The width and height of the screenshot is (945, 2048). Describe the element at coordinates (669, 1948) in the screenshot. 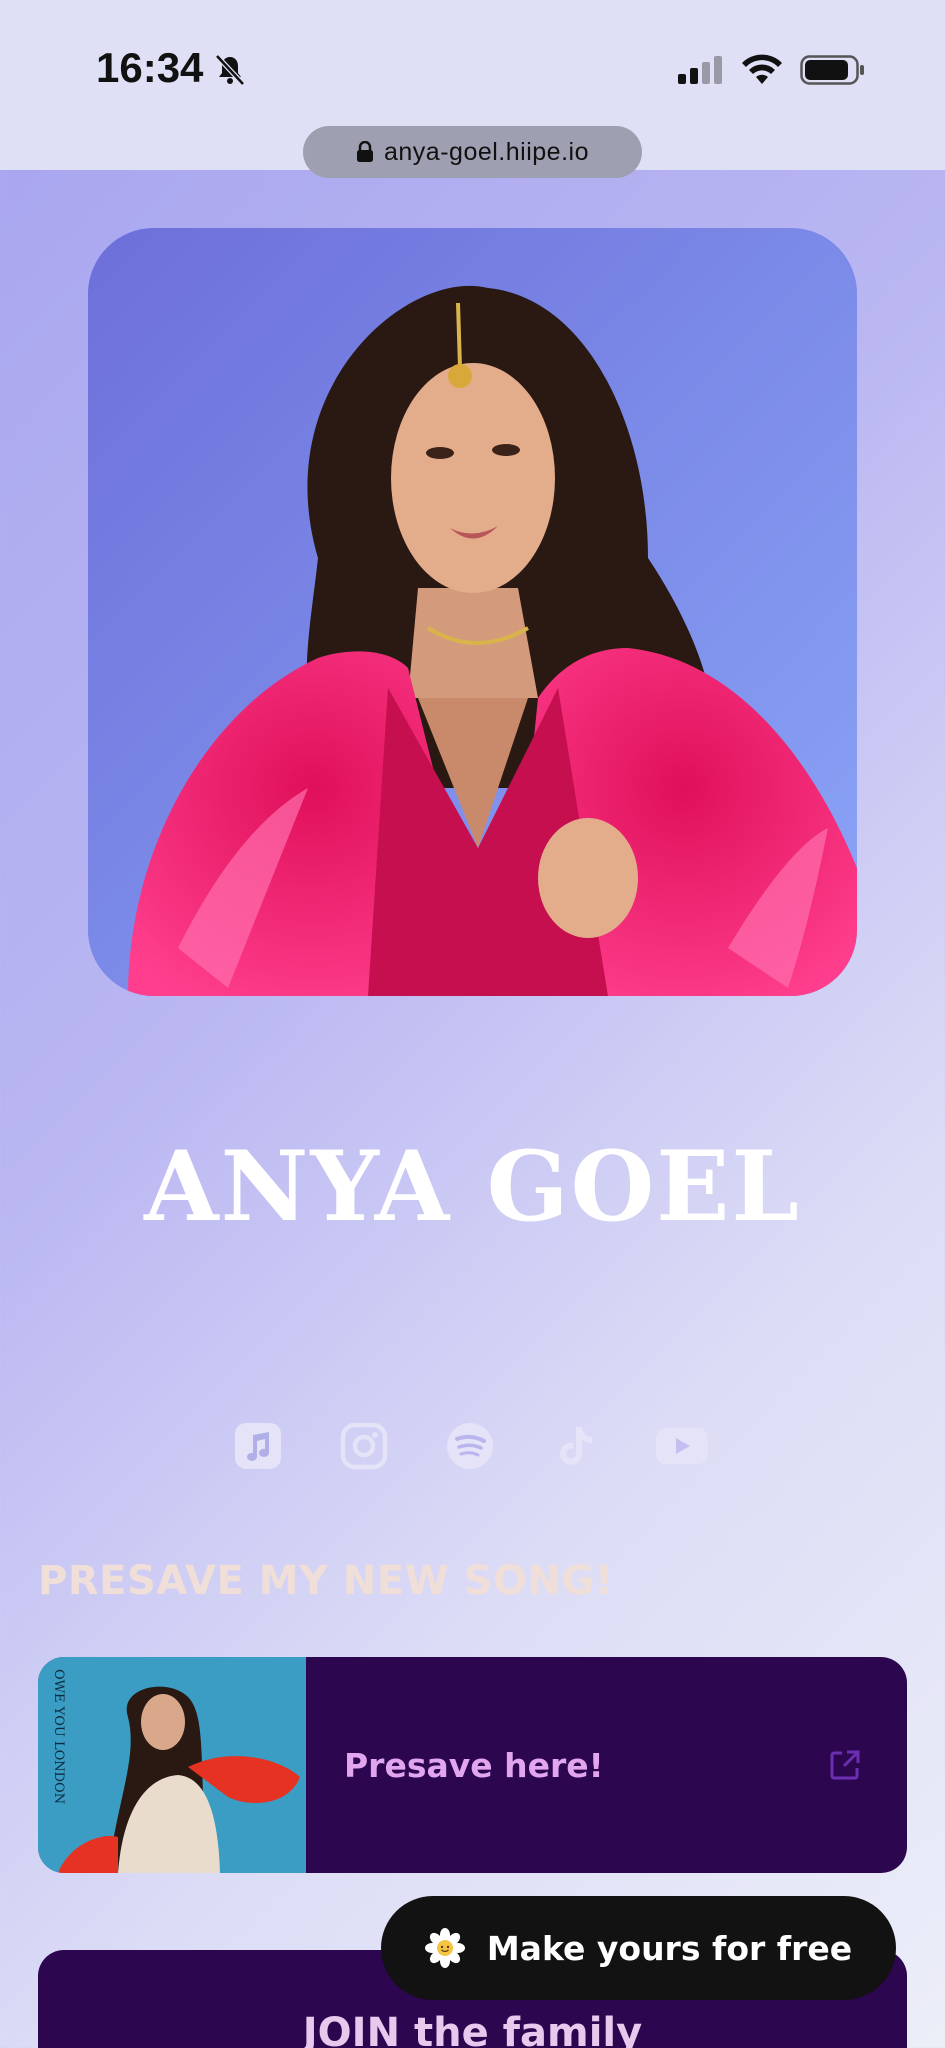

I see `make-yours-label: Make yours for free` at that location.